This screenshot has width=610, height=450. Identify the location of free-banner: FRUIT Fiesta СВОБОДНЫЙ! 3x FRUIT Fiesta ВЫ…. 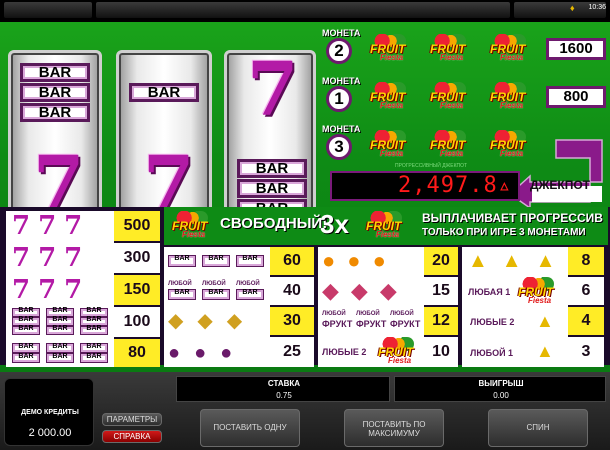
(386, 226).